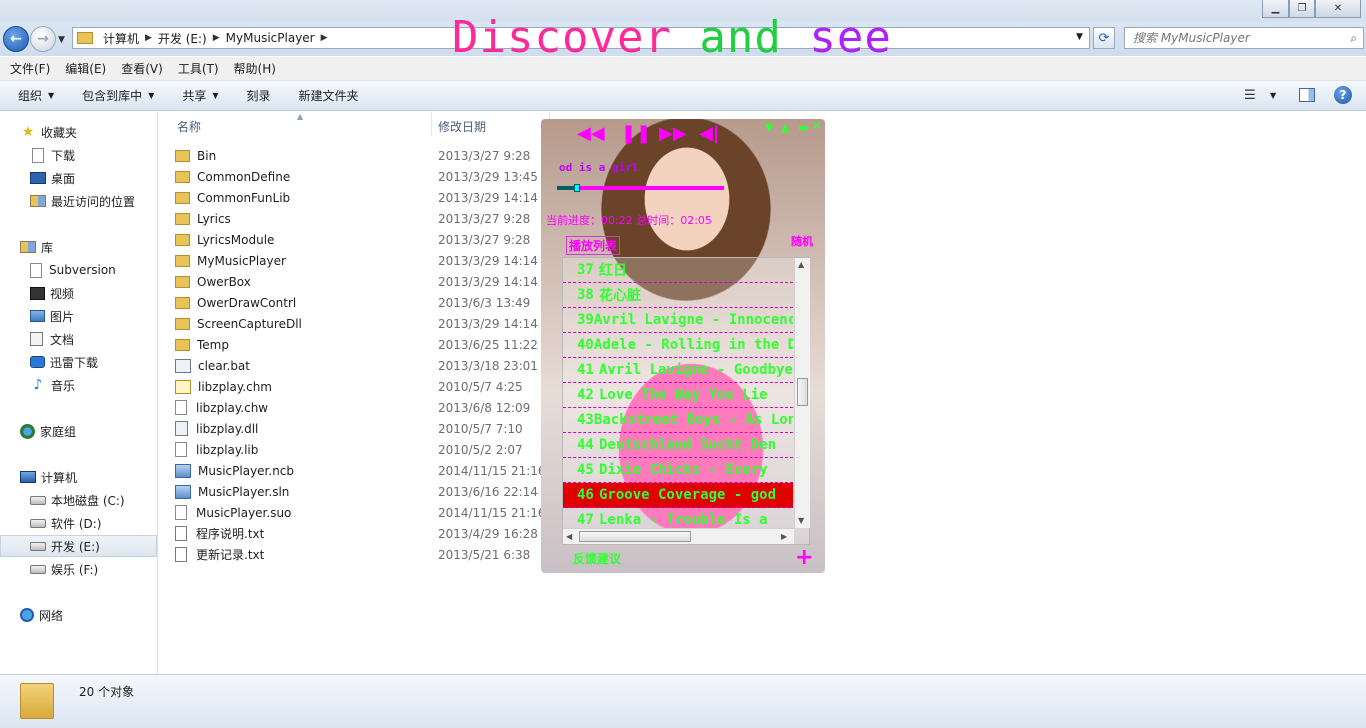 This screenshot has height=728, width=1366. What do you see at coordinates (78, 339) in the screenshot?
I see `nav-documents: 文档` at bounding box center [78, 339].